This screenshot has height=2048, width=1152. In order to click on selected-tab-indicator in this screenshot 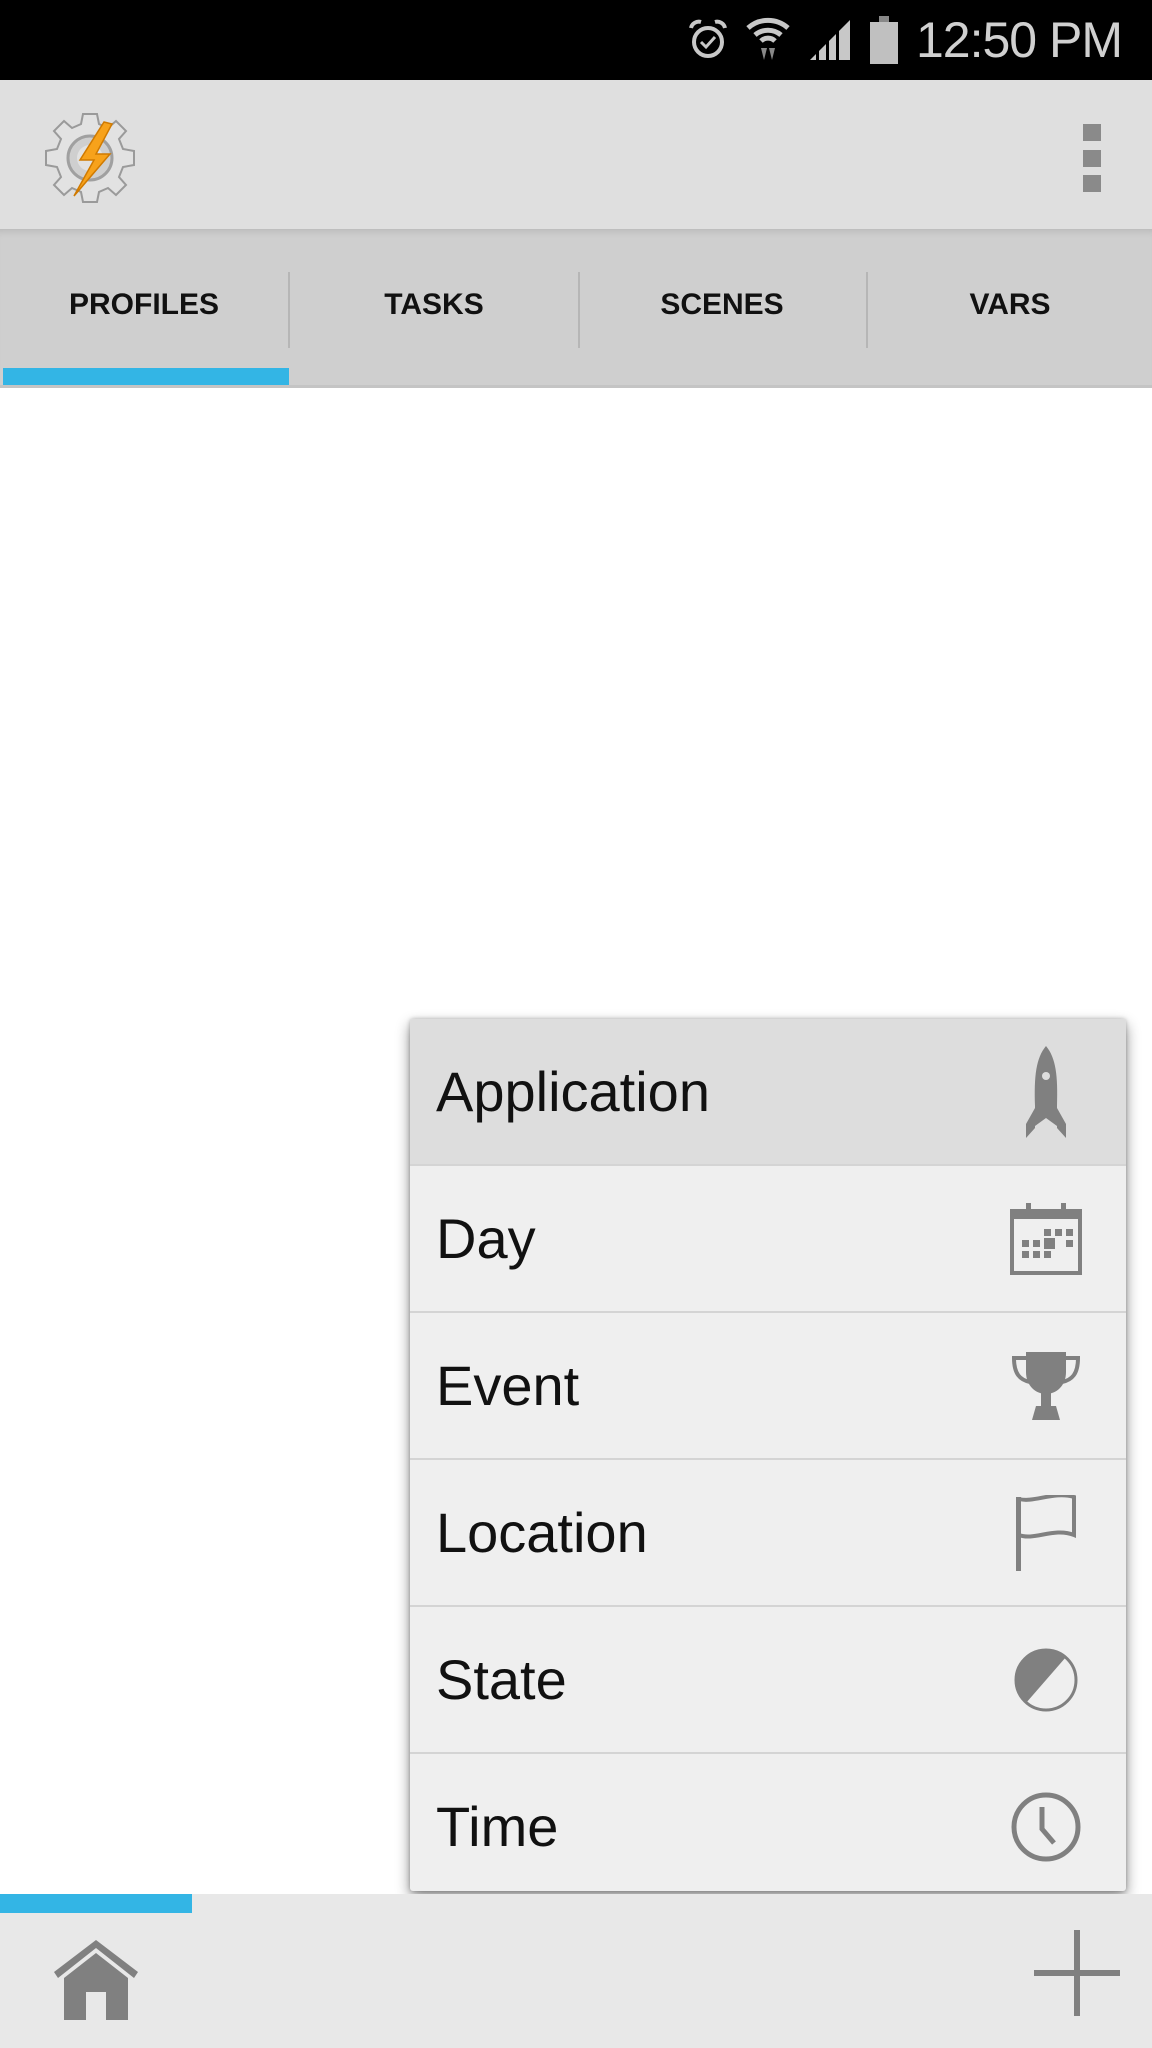, I will do `click(146, 376)`.